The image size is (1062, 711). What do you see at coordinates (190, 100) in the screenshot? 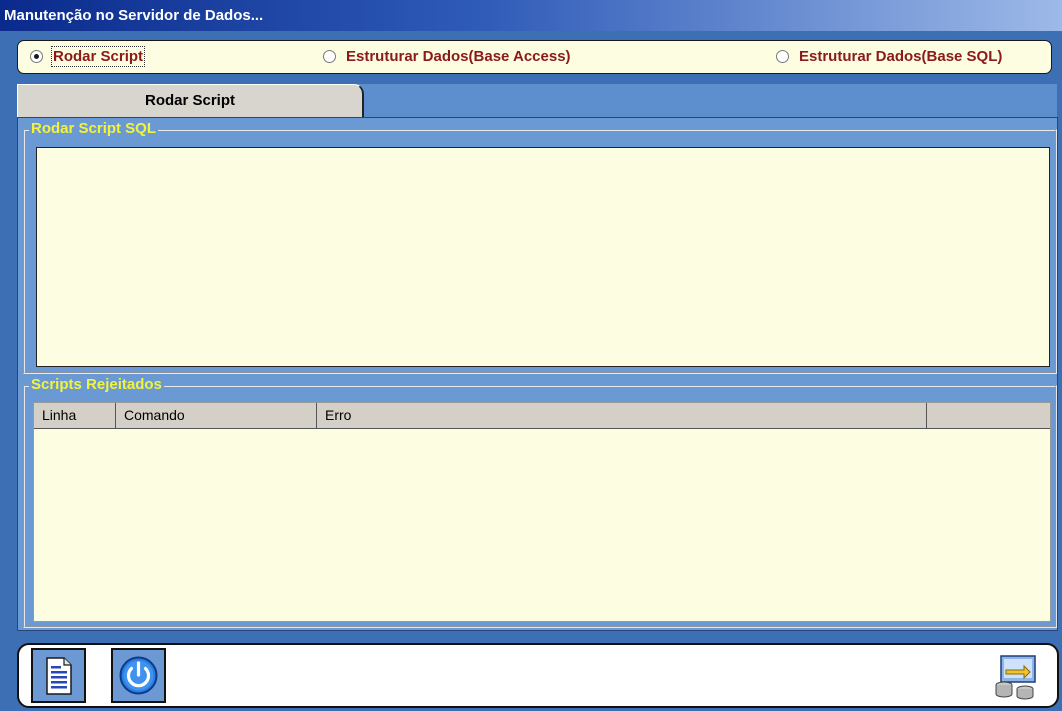
I see `tab-rodar-script: Rodar Script` at bounding box center [190, 100].